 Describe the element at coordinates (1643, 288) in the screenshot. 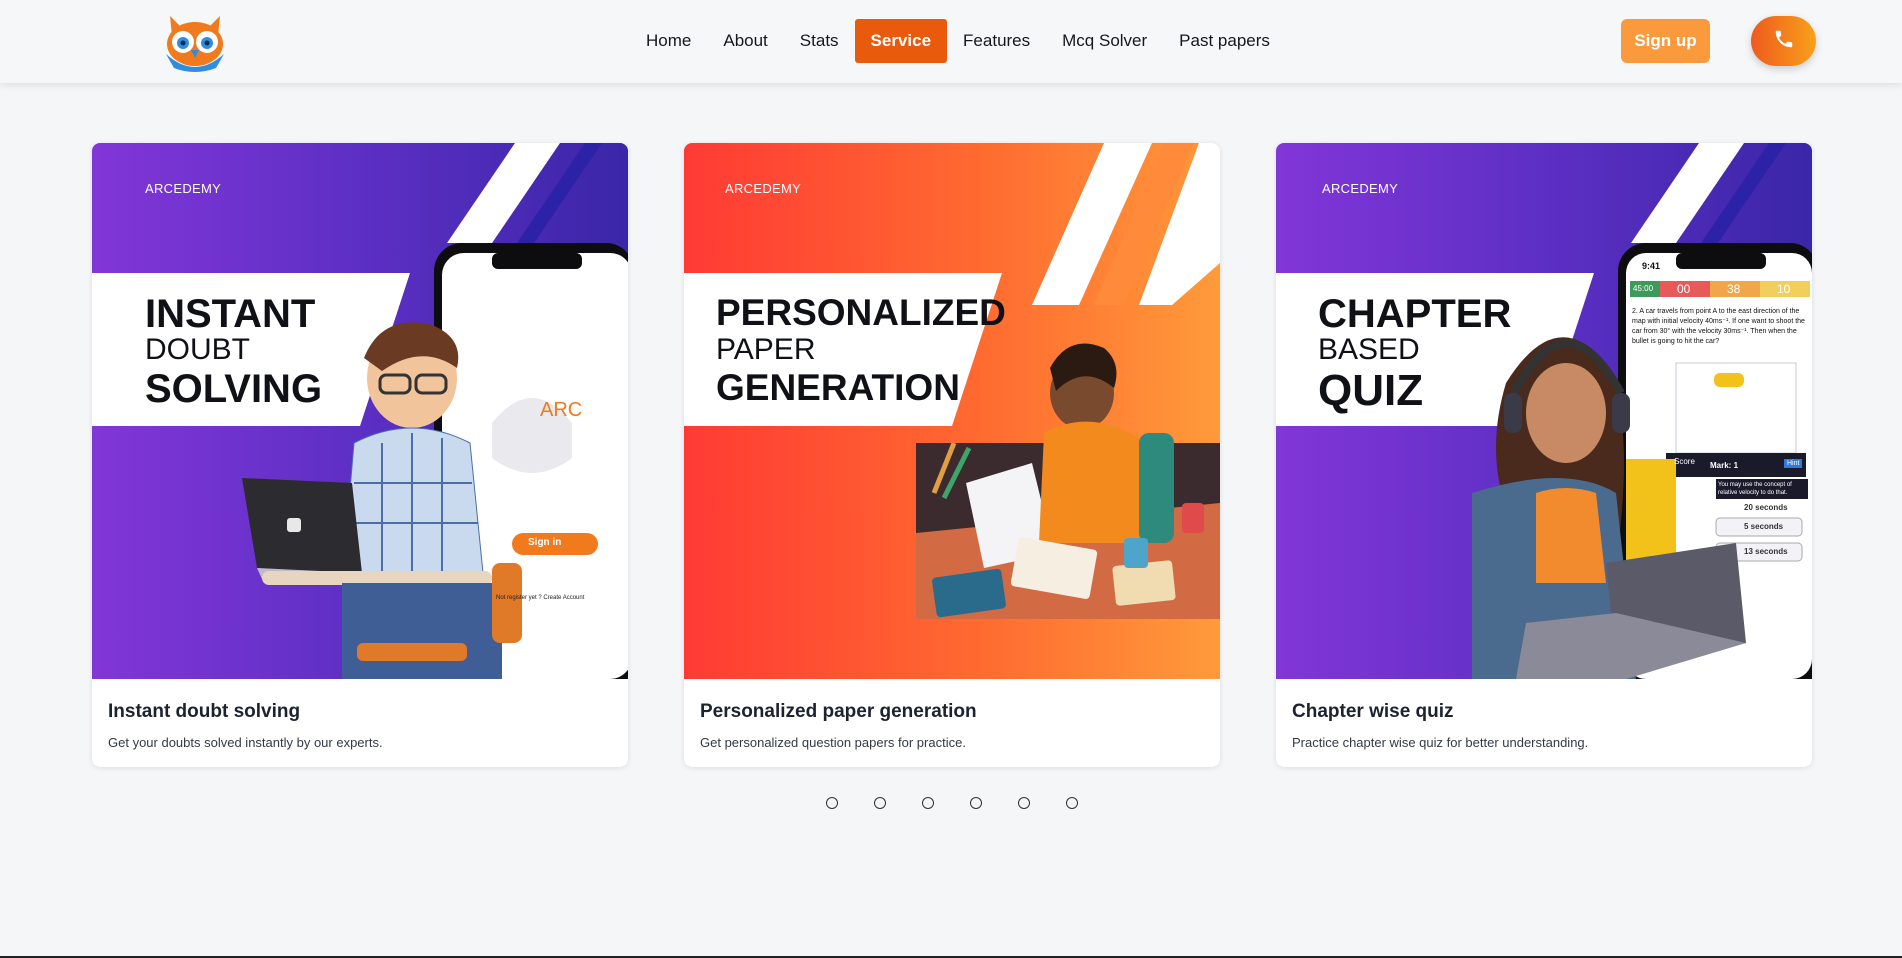

I see `quiz-timer: 45:00` at that location.